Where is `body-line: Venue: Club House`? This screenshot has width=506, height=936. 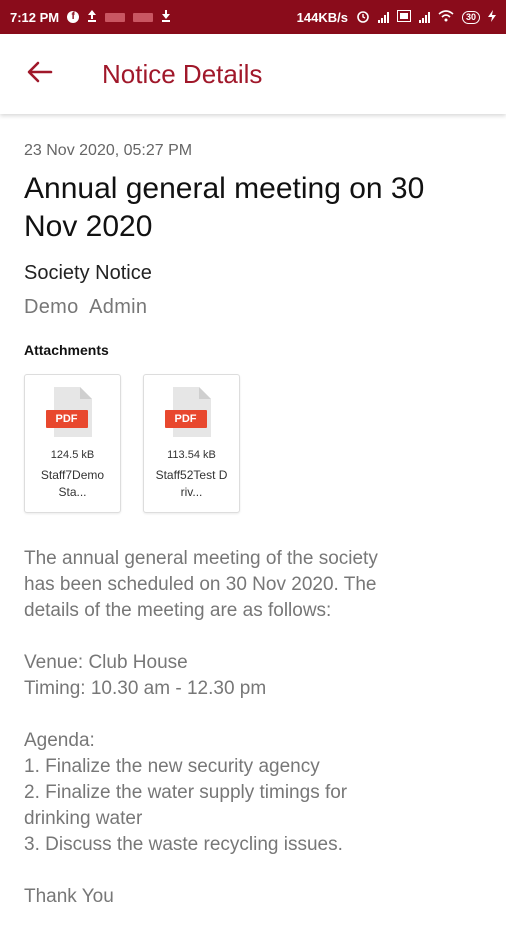 body-line: Venue: Club House is located at coordinates (106, 662).